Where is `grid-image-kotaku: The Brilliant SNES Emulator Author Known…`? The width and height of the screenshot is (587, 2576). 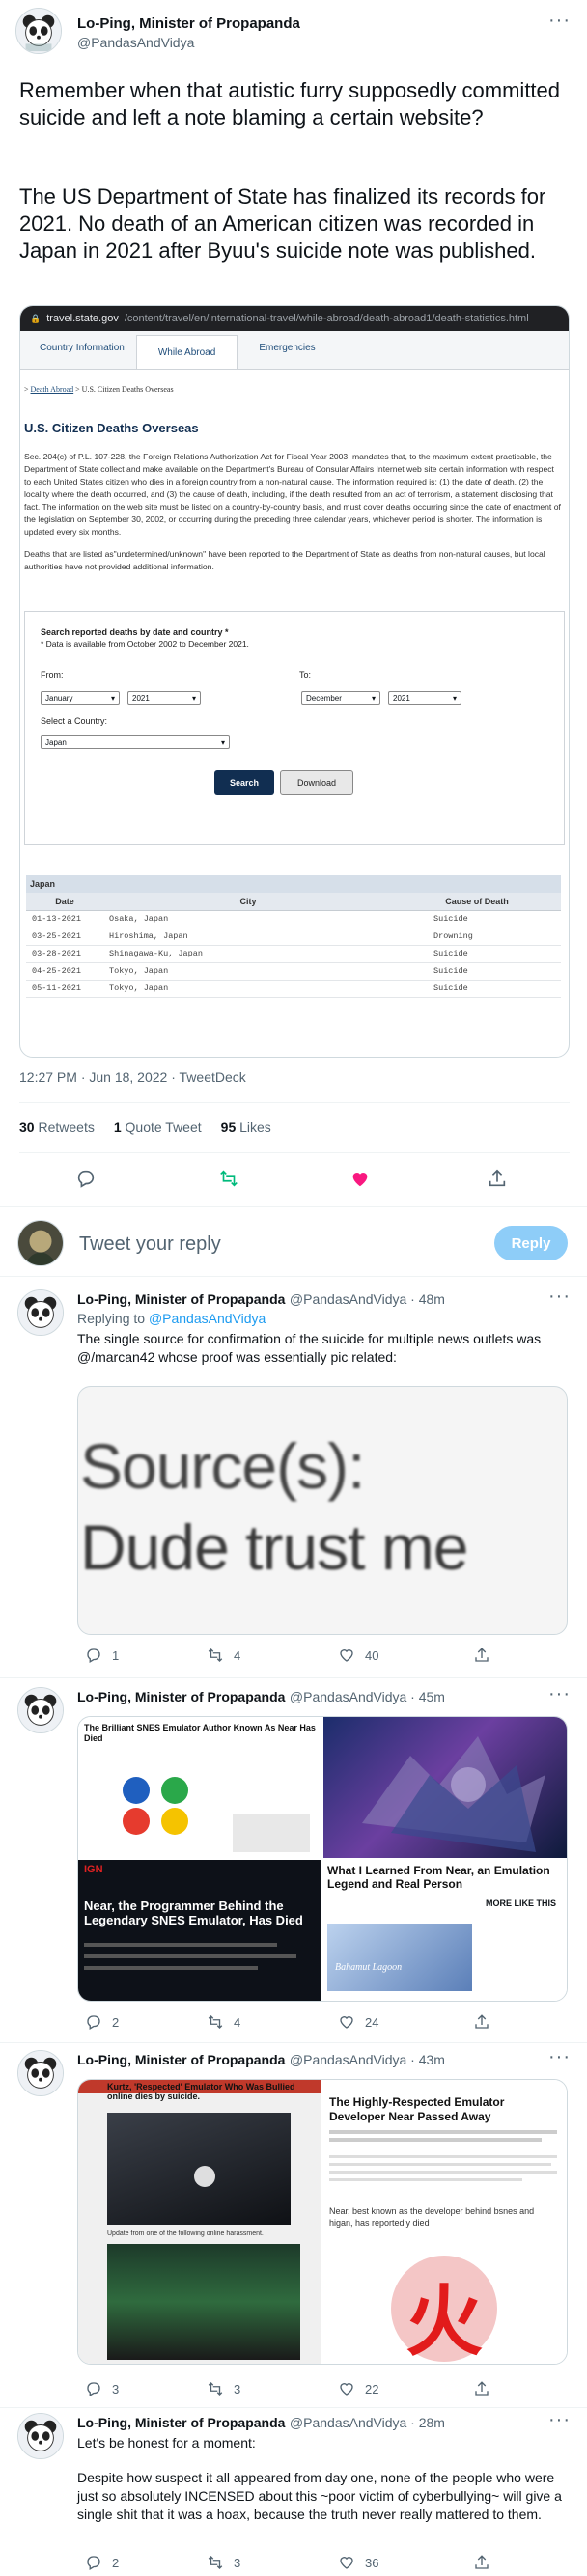 grid-image-kotaku: The Brilliant SNES Emulator Author Known… is located at coordinates (199, 1787).